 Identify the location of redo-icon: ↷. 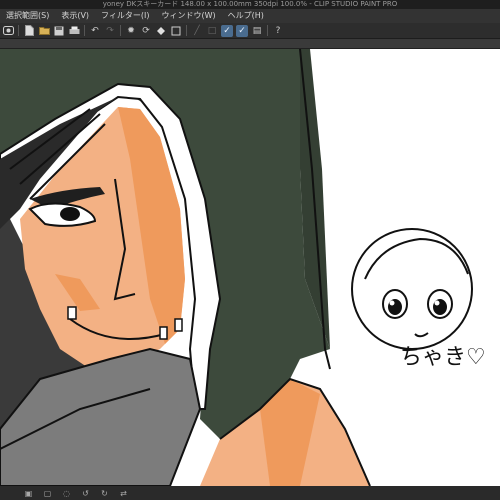
(110, 31).